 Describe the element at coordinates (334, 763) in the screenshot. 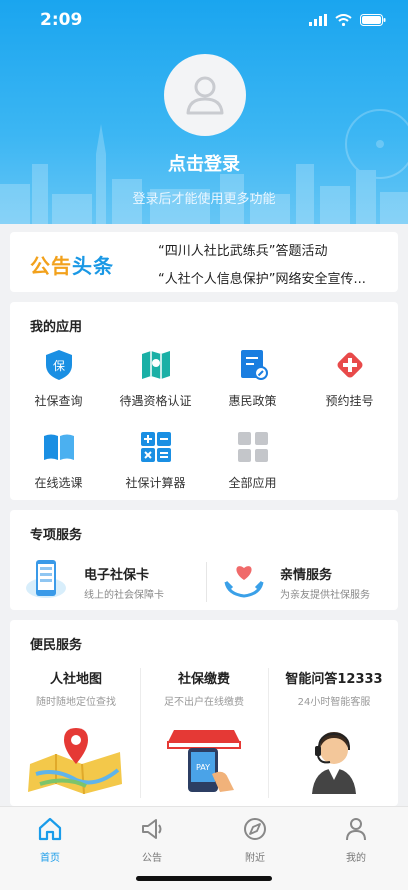

I see `customer-service-icon` at that location.